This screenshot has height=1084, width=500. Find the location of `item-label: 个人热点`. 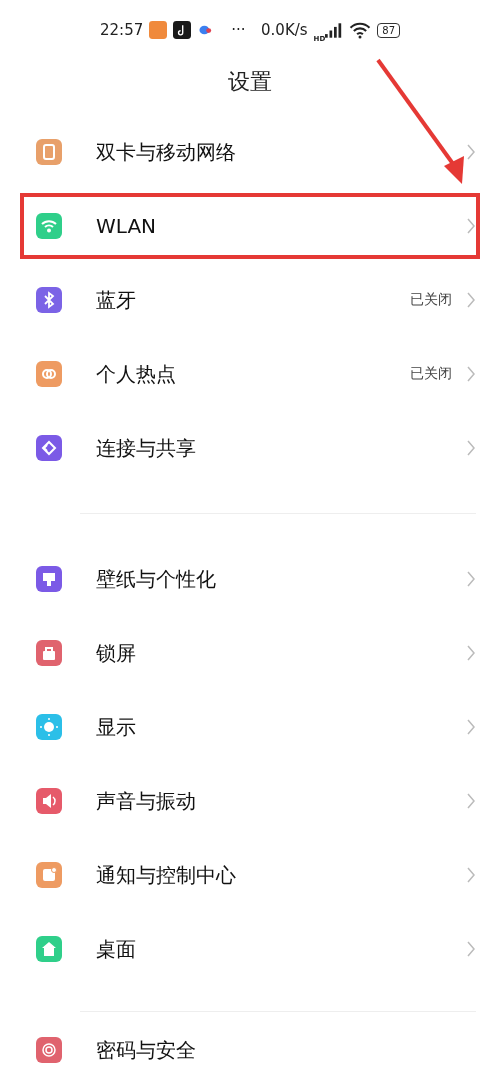

item-label: 个人热点 is located at coordinates (136, 374).